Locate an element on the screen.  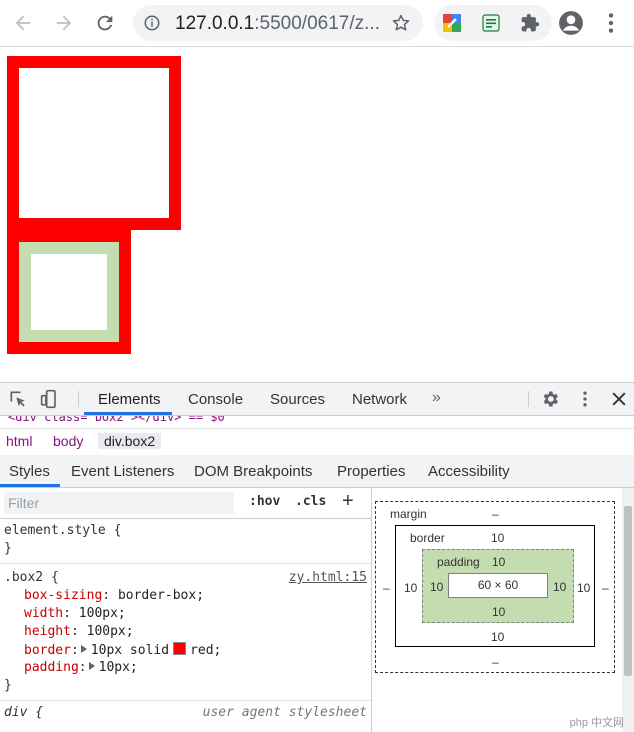
gear-icon is located at coordinates (550, 399).